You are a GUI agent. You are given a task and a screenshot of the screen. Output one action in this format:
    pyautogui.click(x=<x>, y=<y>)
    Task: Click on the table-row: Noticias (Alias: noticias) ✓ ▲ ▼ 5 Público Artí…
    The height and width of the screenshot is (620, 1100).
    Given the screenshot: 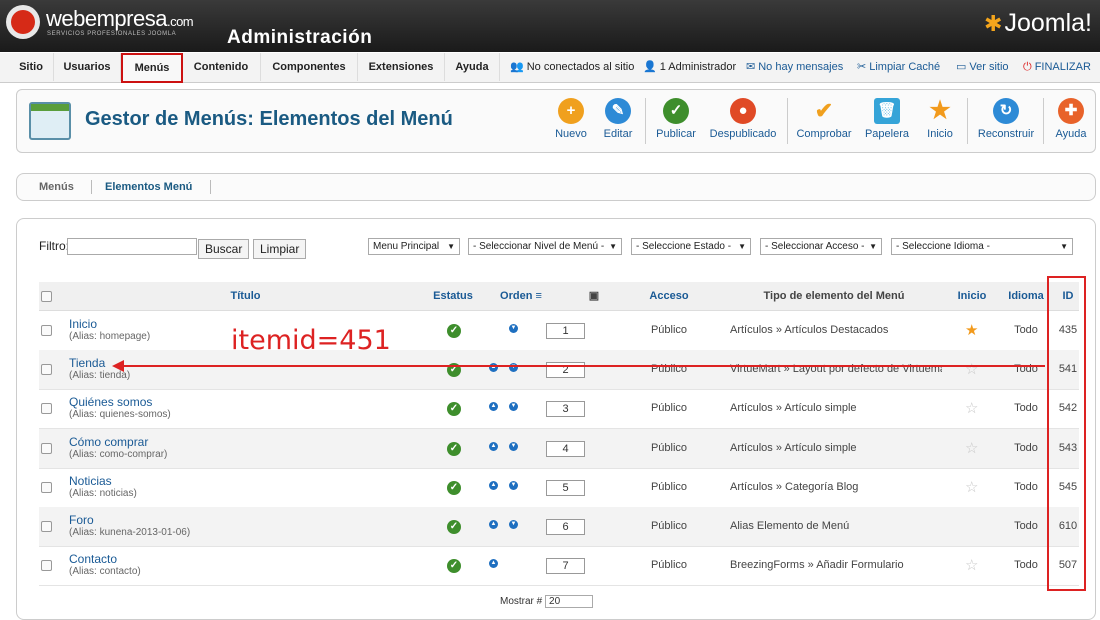 What is the action you would take?
    pyautogui.click(x=559, y=488)
    